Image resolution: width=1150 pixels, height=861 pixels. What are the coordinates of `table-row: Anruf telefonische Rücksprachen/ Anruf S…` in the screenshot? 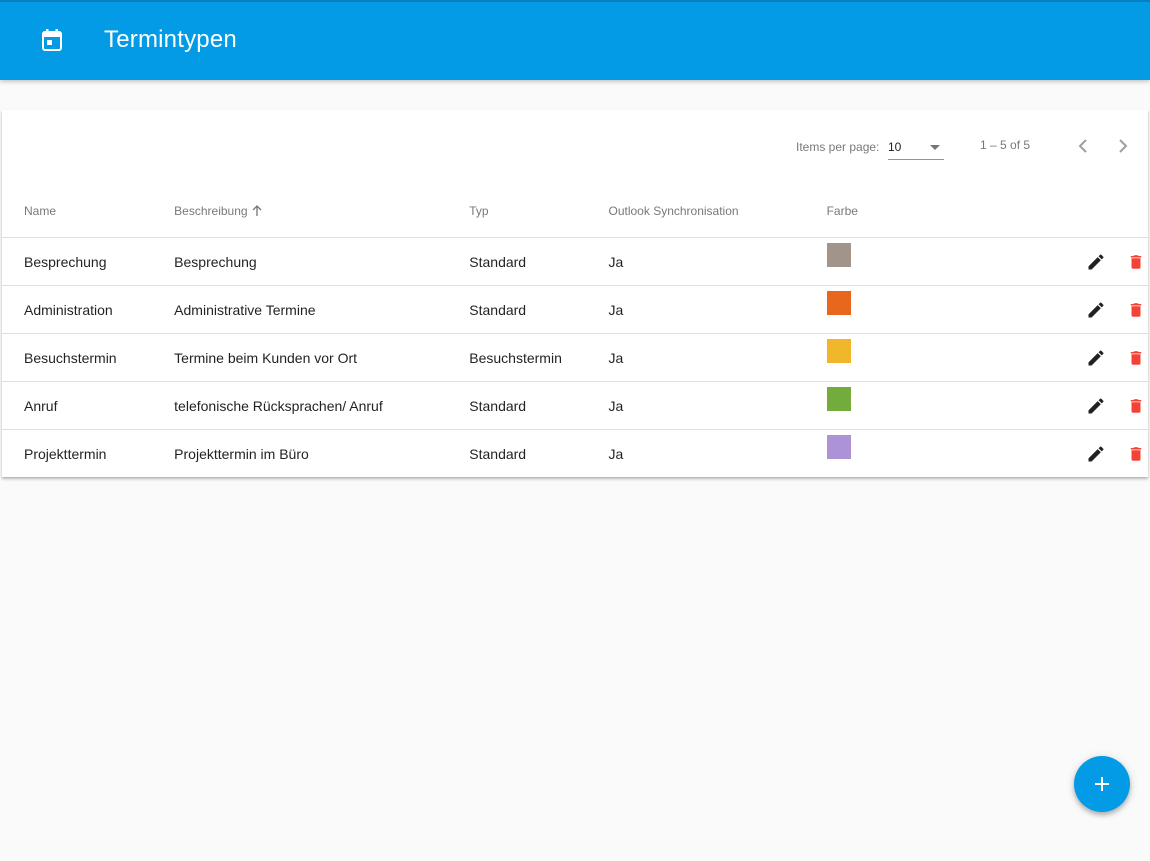 It's located at (575, 405).